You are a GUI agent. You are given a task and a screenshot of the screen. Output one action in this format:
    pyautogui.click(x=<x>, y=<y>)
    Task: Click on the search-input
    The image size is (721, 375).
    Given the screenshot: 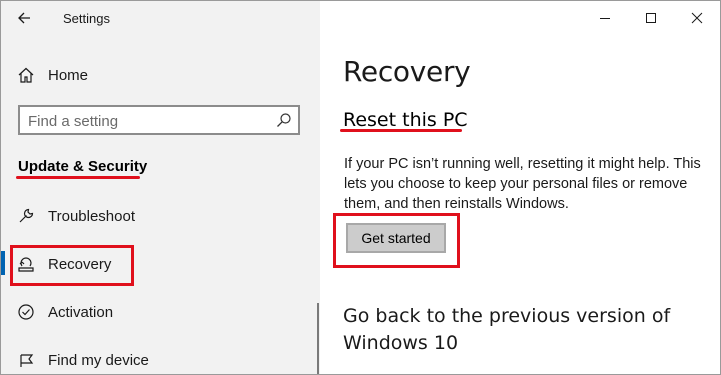 What is the action you would take?
    pyautogui.click(x=148, y=121)
    